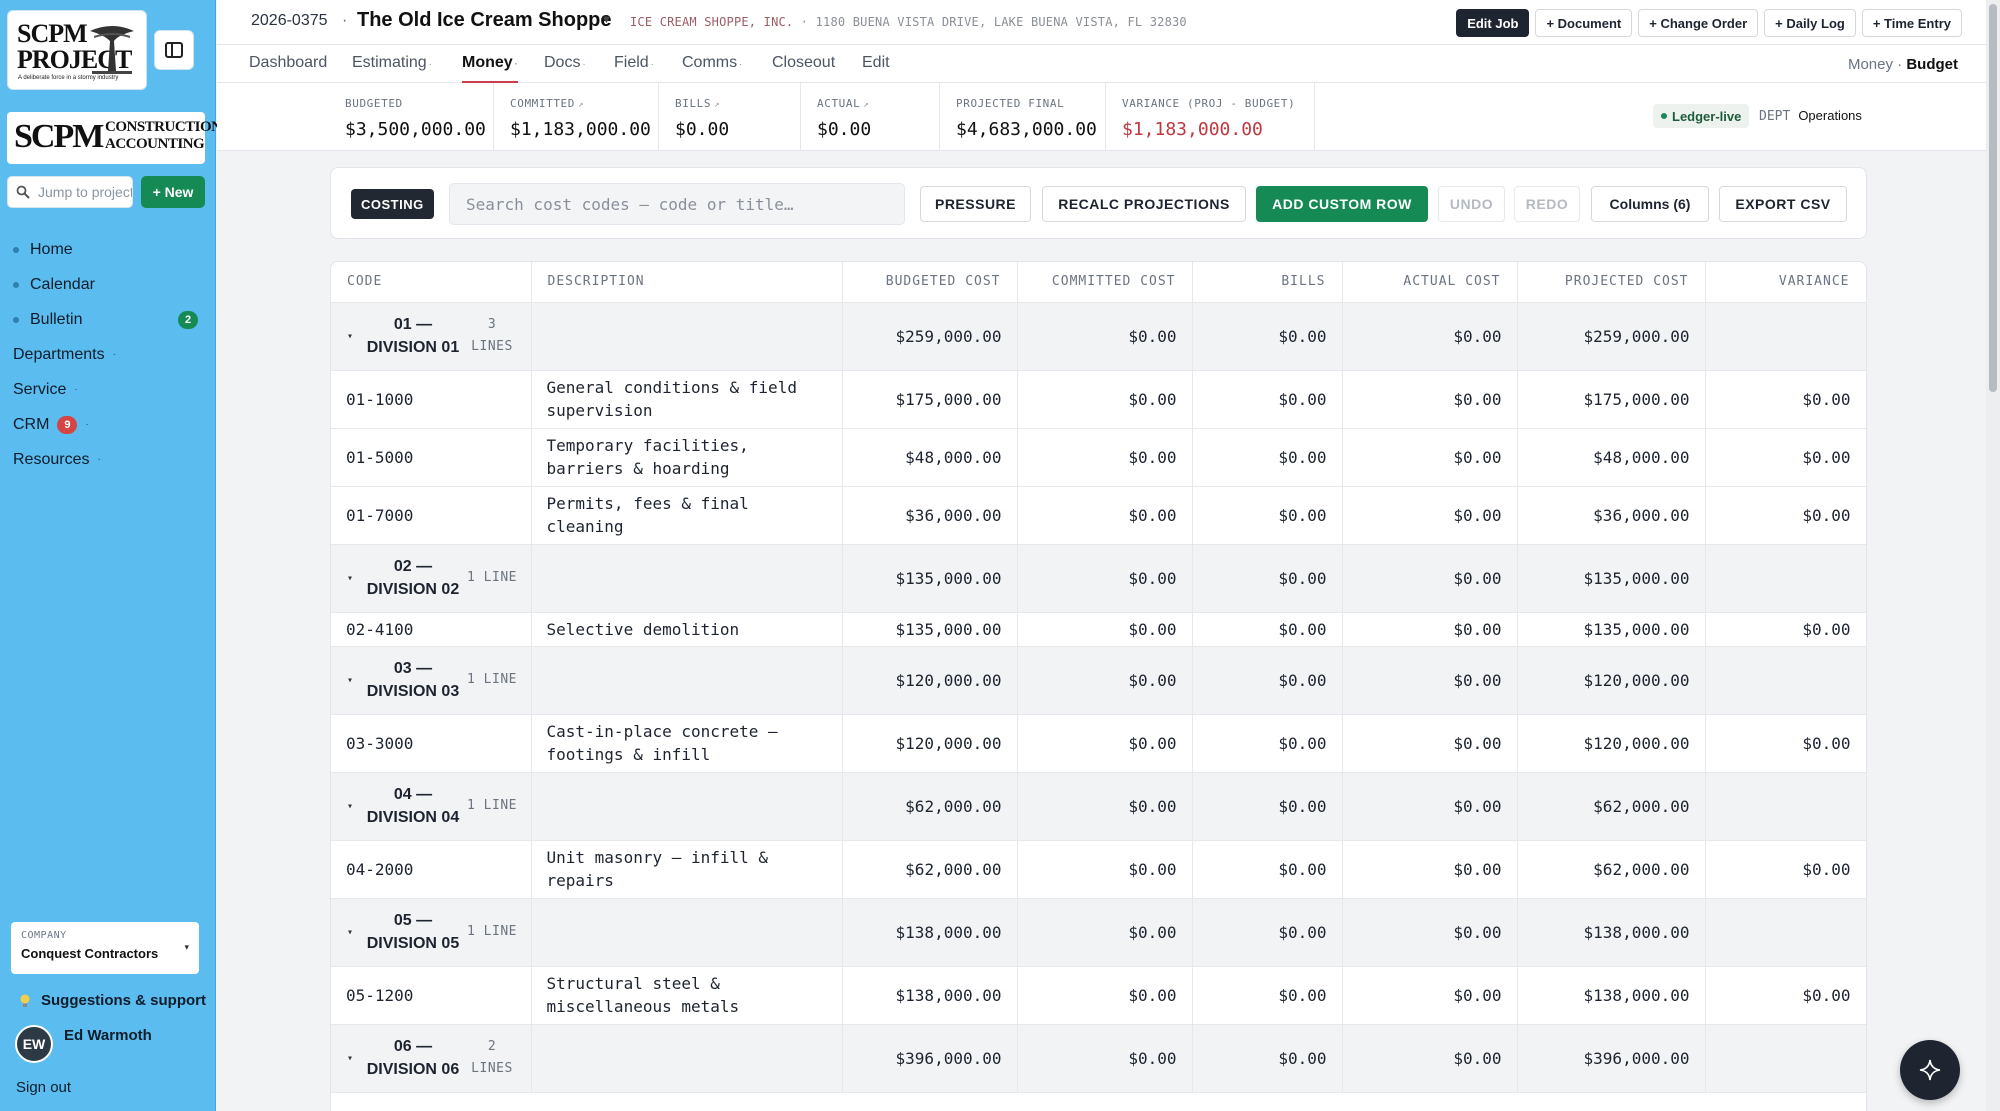 The image size is (2000, 1111). Describe the element at coordinates (108, 249) in the screenshot. I see `sidebar-item-home: Home` at that location.